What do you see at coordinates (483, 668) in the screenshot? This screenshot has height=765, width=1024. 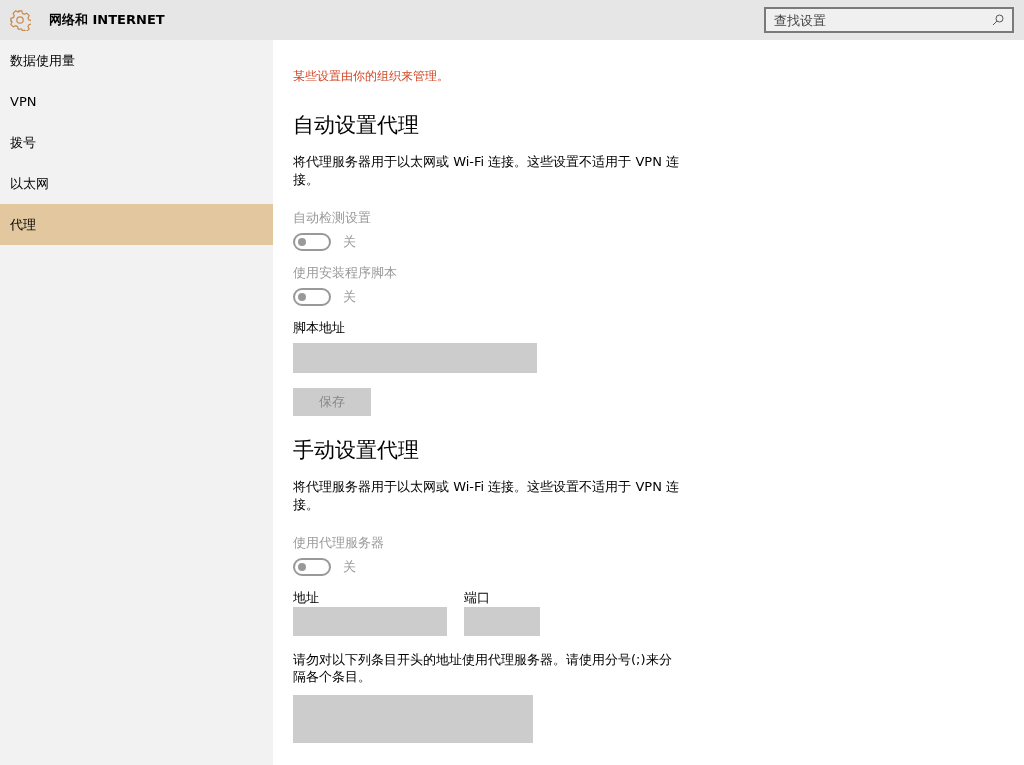 I see `field-label: 请勿对以下列条目开头的地址使用代理服务器。请使用分号(;)来分隔各个条目。` at bounding box center [483, 668].